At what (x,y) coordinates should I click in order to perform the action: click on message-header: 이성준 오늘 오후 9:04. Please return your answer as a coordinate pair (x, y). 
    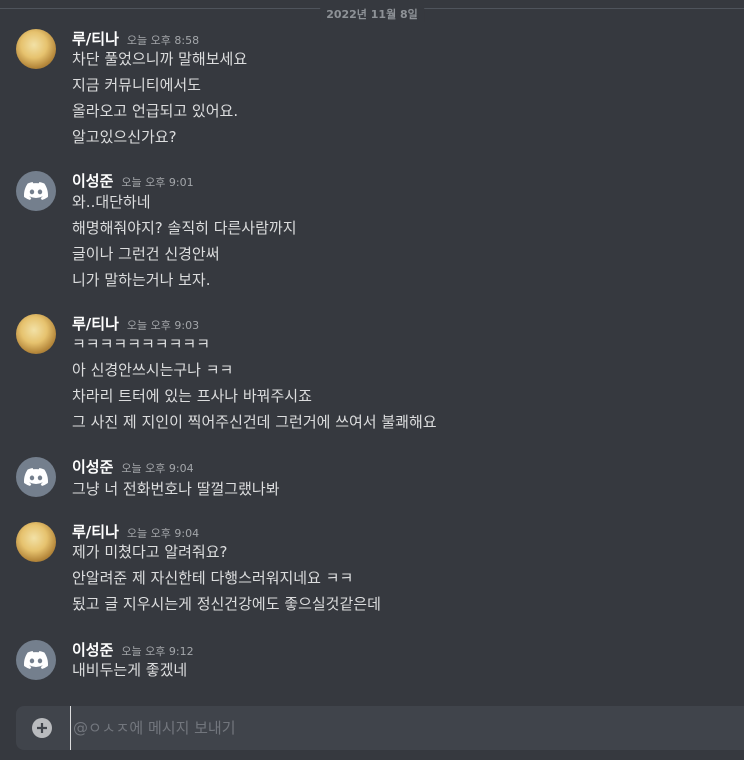
    Looking at the image, I should click on (133, 468).